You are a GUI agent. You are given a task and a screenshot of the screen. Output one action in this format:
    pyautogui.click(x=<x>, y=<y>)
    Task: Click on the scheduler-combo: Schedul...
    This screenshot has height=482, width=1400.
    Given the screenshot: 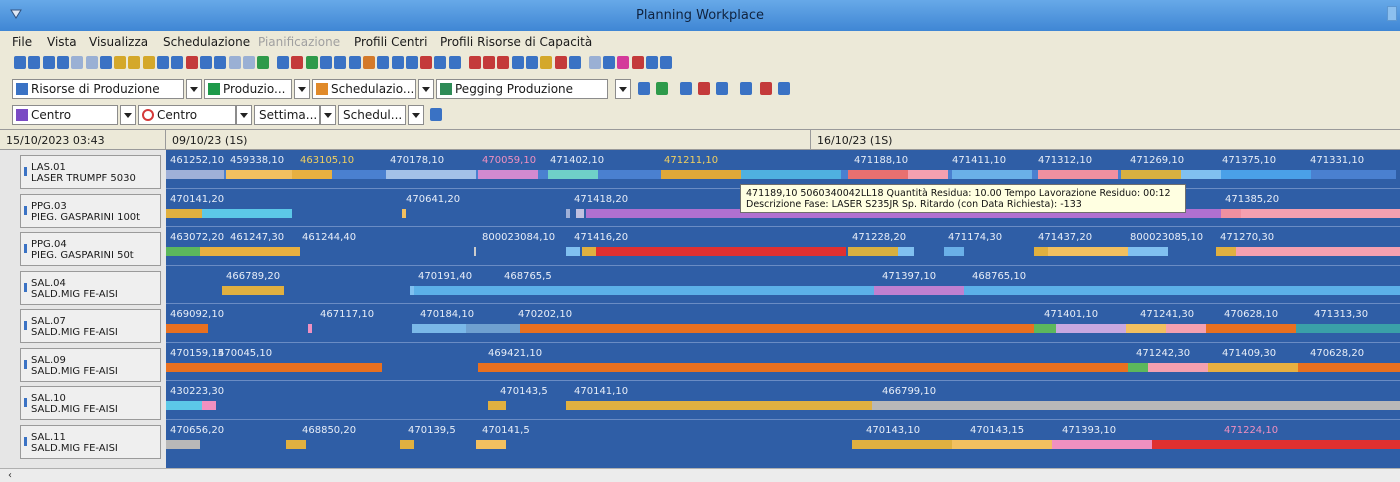 What is the action you would take?
    pyautogui.click(x=372, y=115)
    